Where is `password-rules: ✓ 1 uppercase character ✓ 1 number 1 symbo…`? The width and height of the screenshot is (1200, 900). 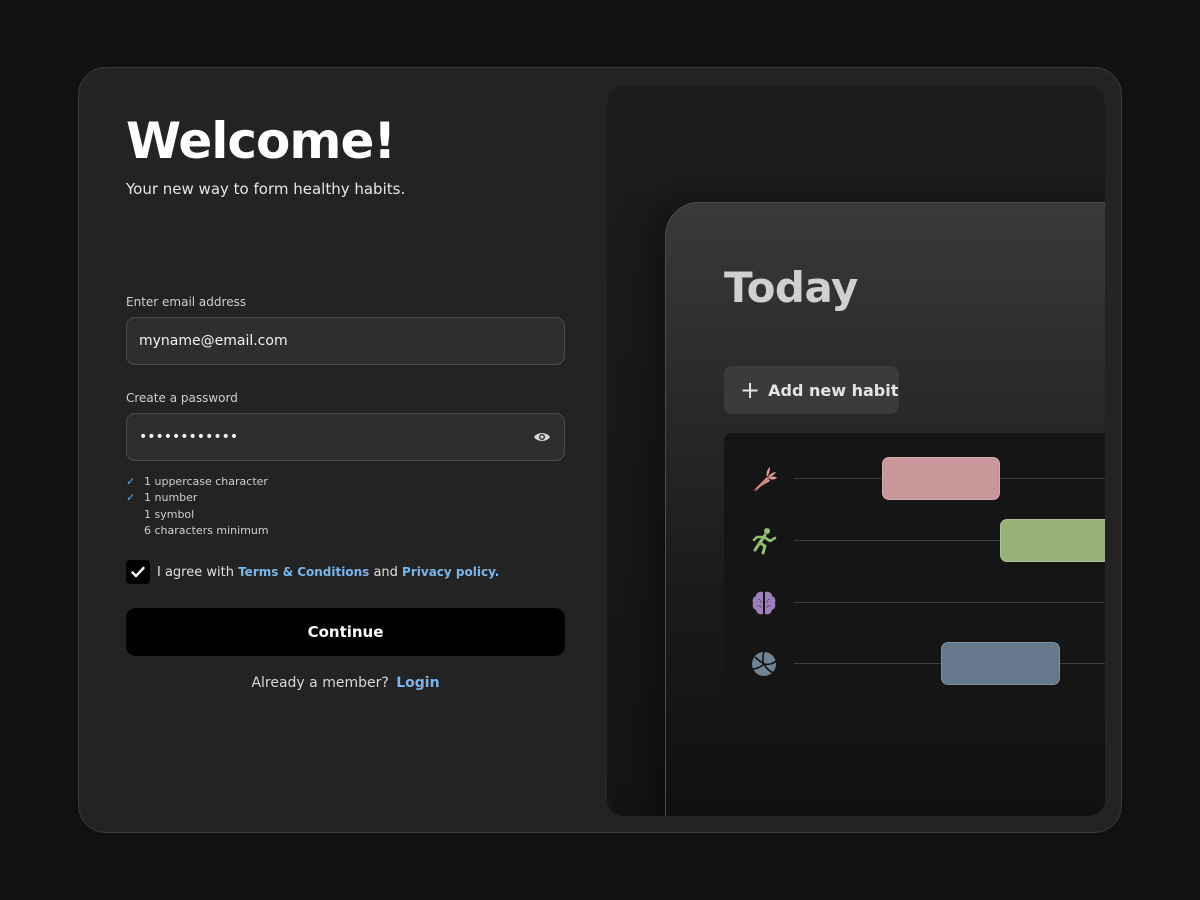
password-rules: ✓ 1 uppercase character ✓ 1 number 1 symbo… is located at coordinates (197, 506).